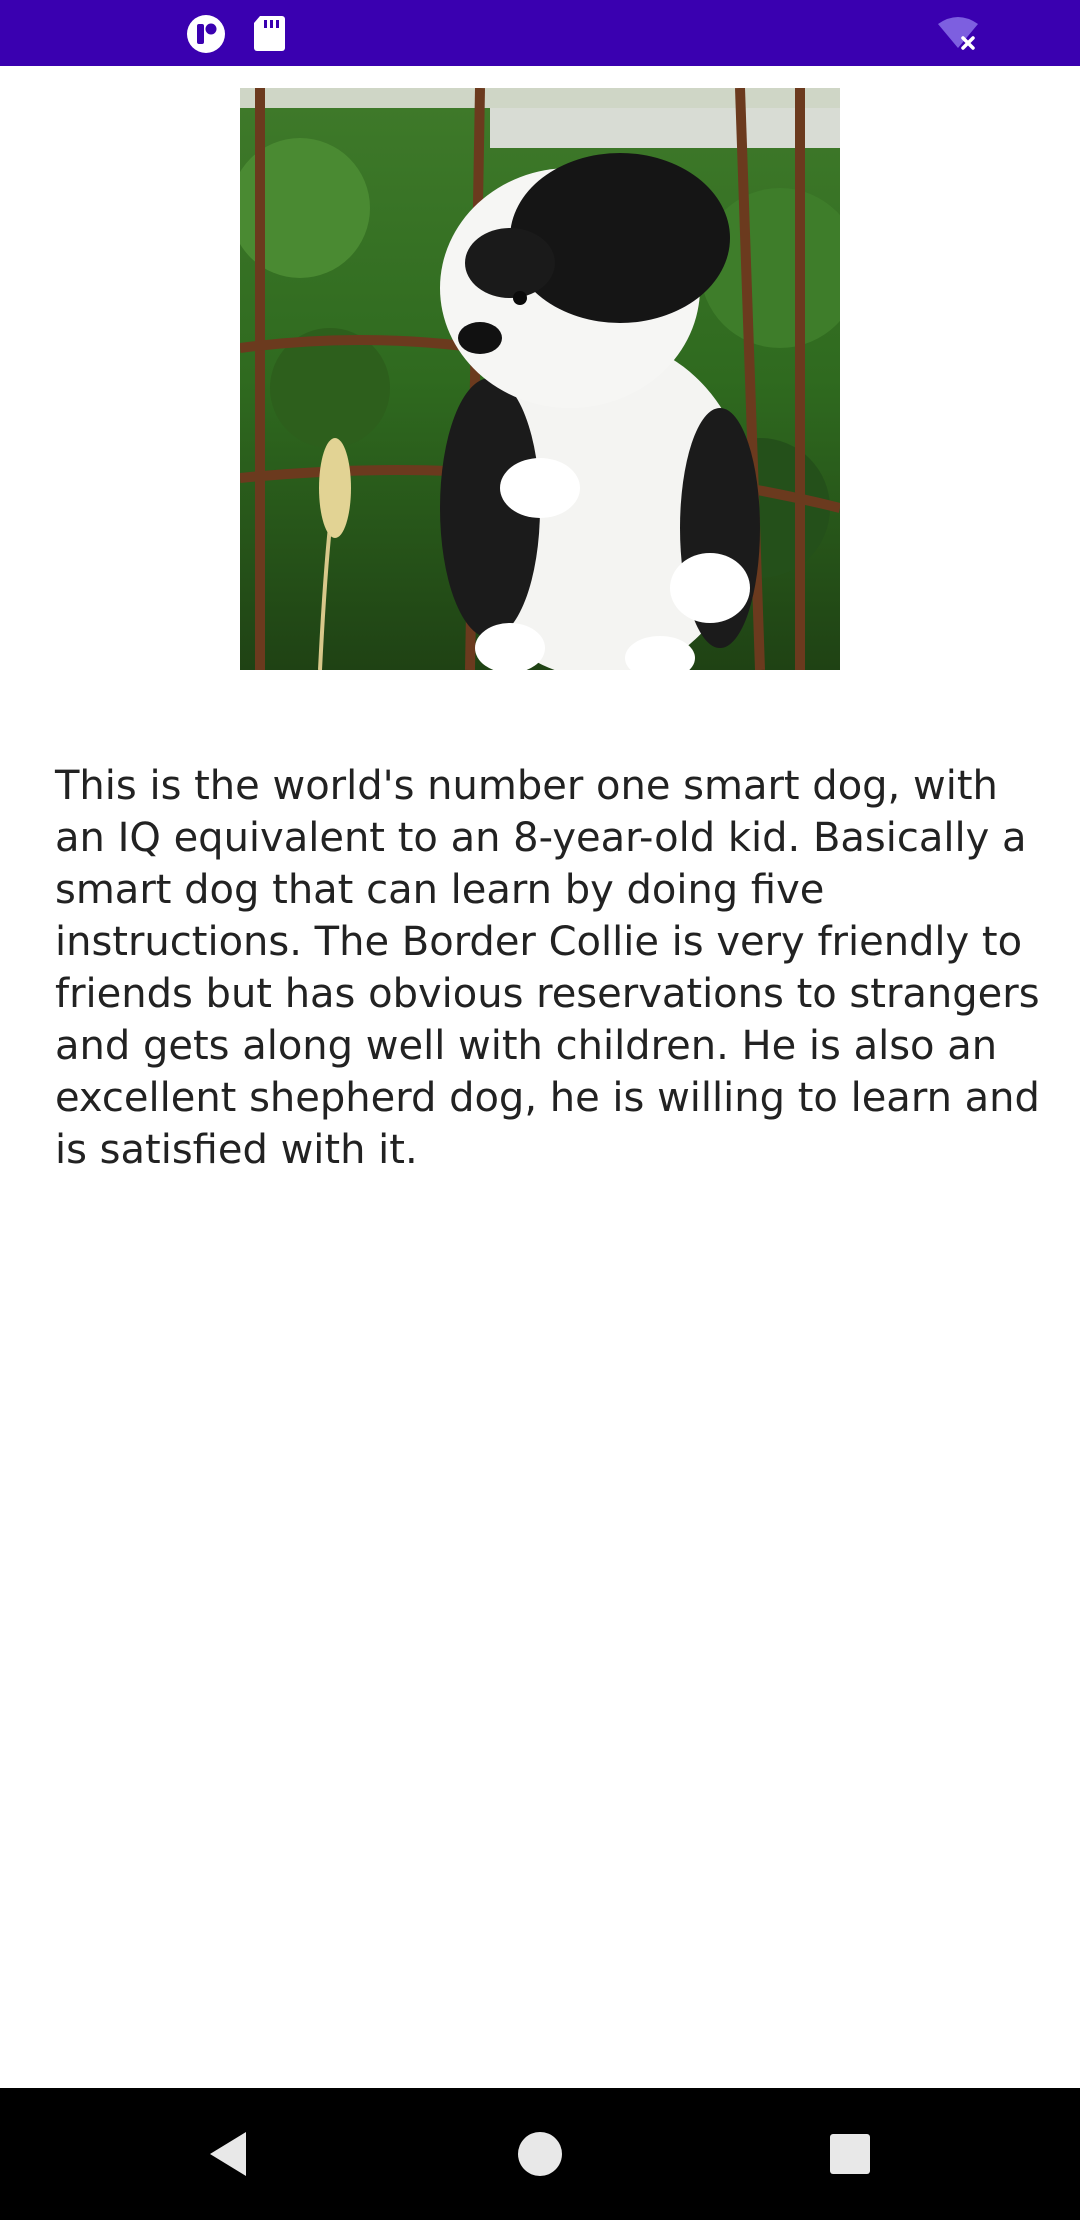 The image size is (1080, 2220). I want to click on back-icon, so click(228, 2154).